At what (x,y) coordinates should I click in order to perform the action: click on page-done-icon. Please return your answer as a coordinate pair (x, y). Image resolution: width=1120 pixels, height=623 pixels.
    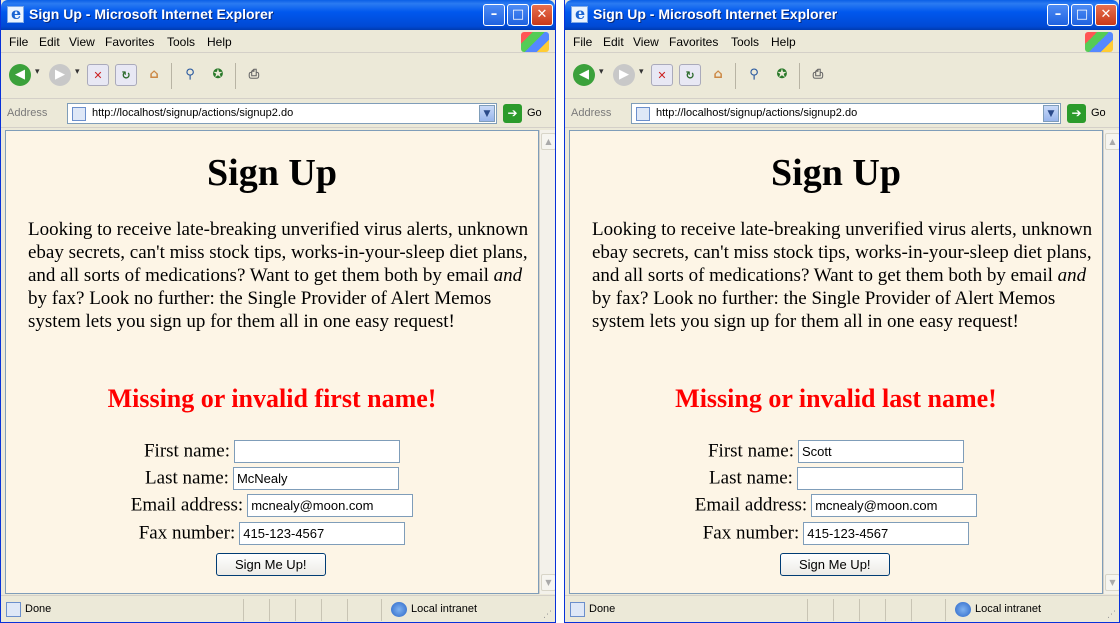
    Looking at the image, I should click on (577, 609).